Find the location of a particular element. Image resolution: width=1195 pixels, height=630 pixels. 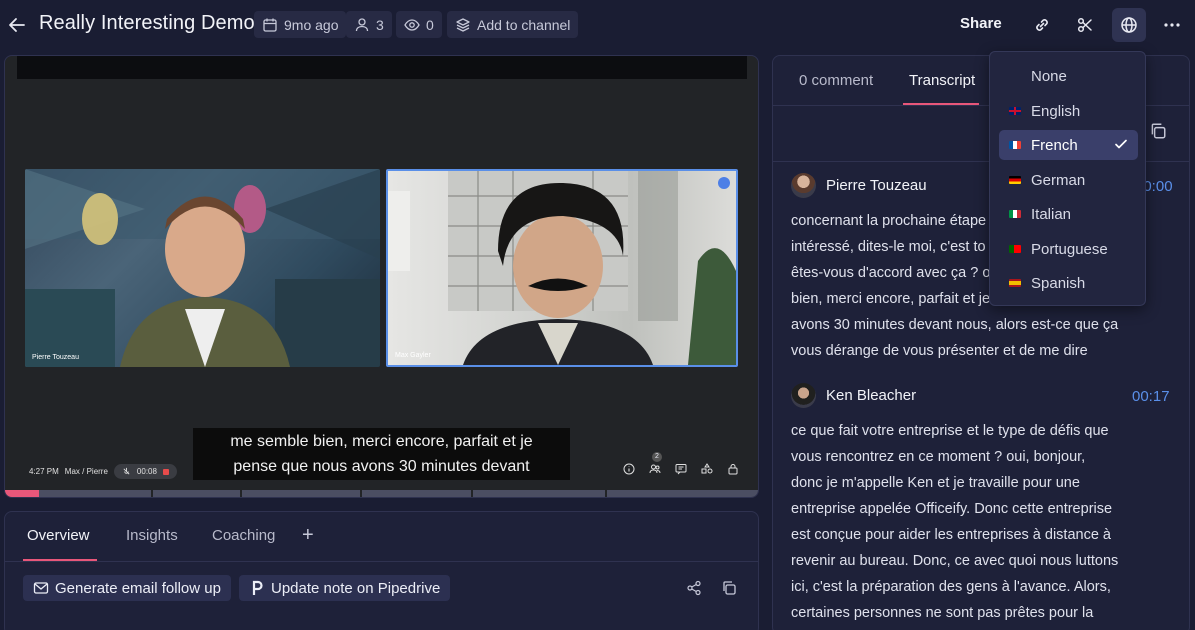

copy-link-button is located at coordinates (1042, 25).